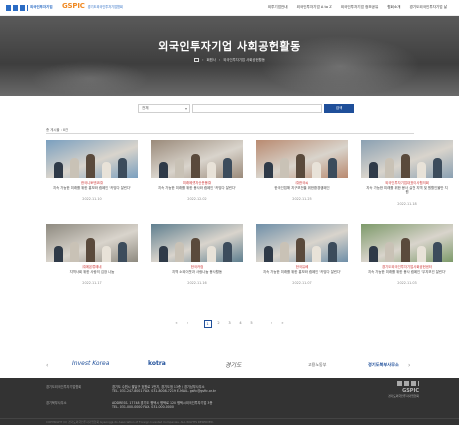 The height and width of the screenshot is (425, 459). What do you see at coordinates (64, 387) in the screenshot?
I see `footer-office-label: 경기도외국인투자기업협회` at bounding box center [64, 387].